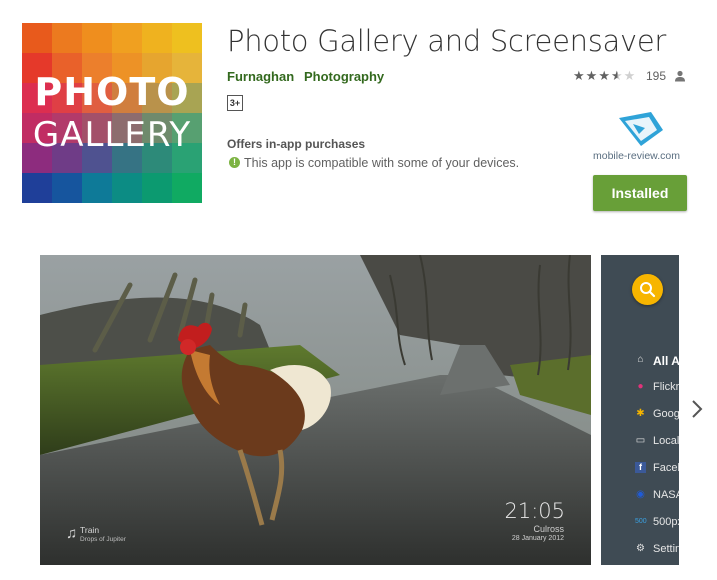  I want to click on watermark-logo: mobile-review.com, so click(639, 138).